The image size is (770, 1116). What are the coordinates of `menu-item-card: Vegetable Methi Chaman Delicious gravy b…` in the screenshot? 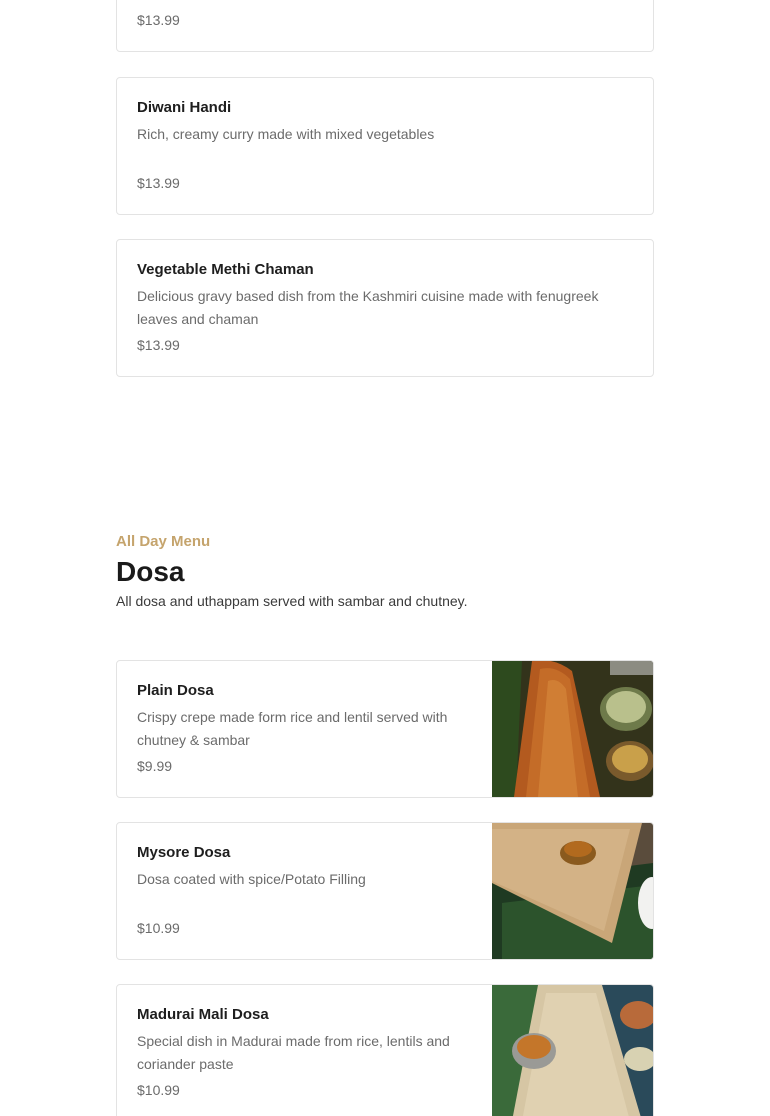 It's located at (385, 308).